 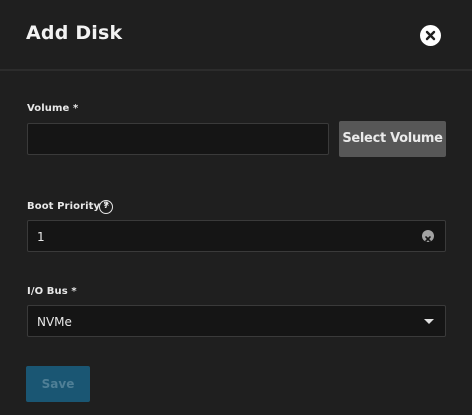 I want to click on caret-down-icon, so click(x=429, y=321).